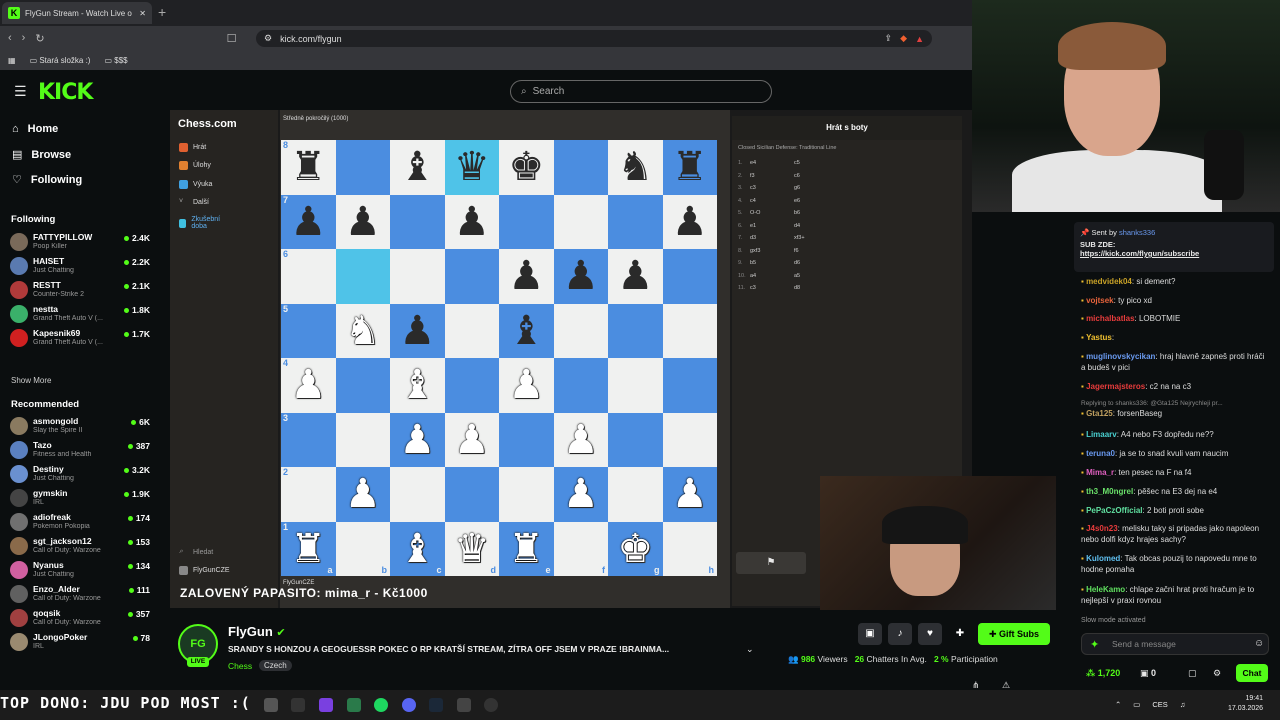 The width and height of the screenshot is (1280, 720). What do you see at coordinates (240, 666) in the screenshot?
I see `stream-category: Chess` at bounding box center [240, 666].